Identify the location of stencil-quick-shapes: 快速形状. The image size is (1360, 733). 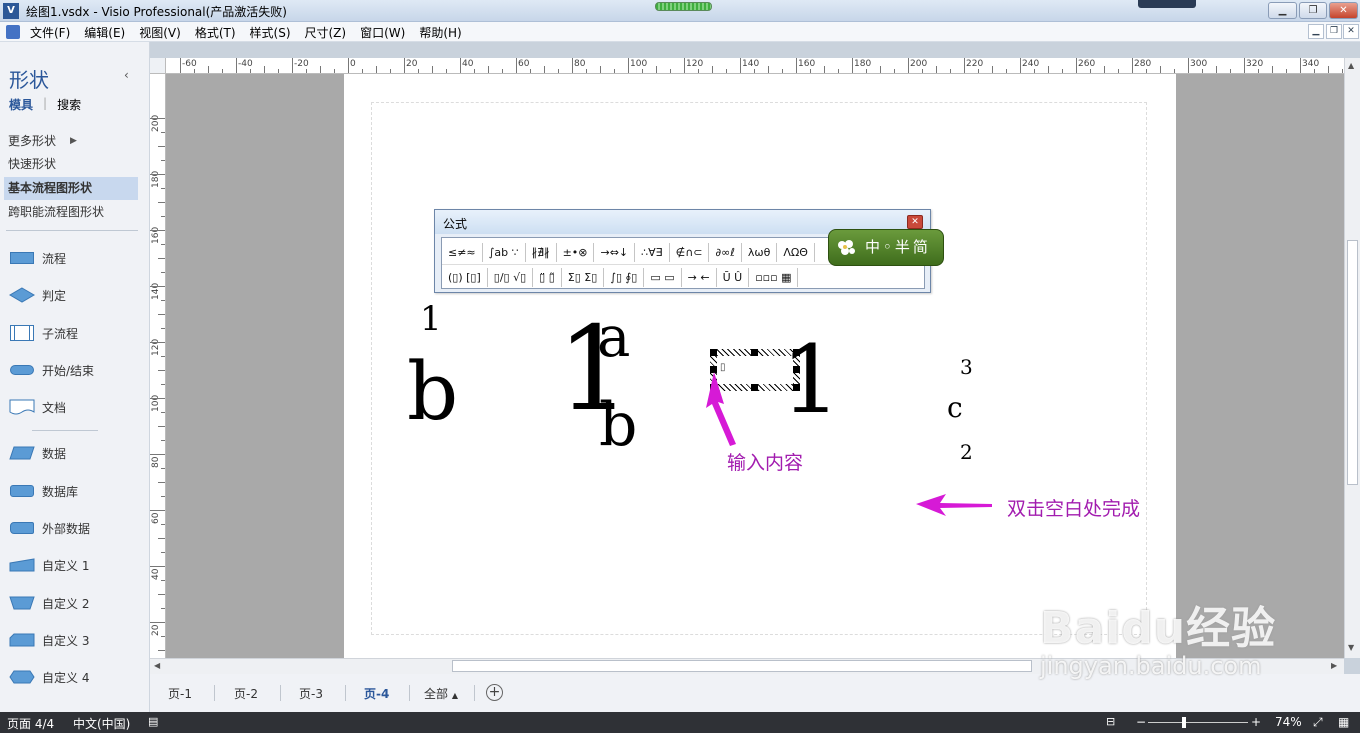
(71, 164).